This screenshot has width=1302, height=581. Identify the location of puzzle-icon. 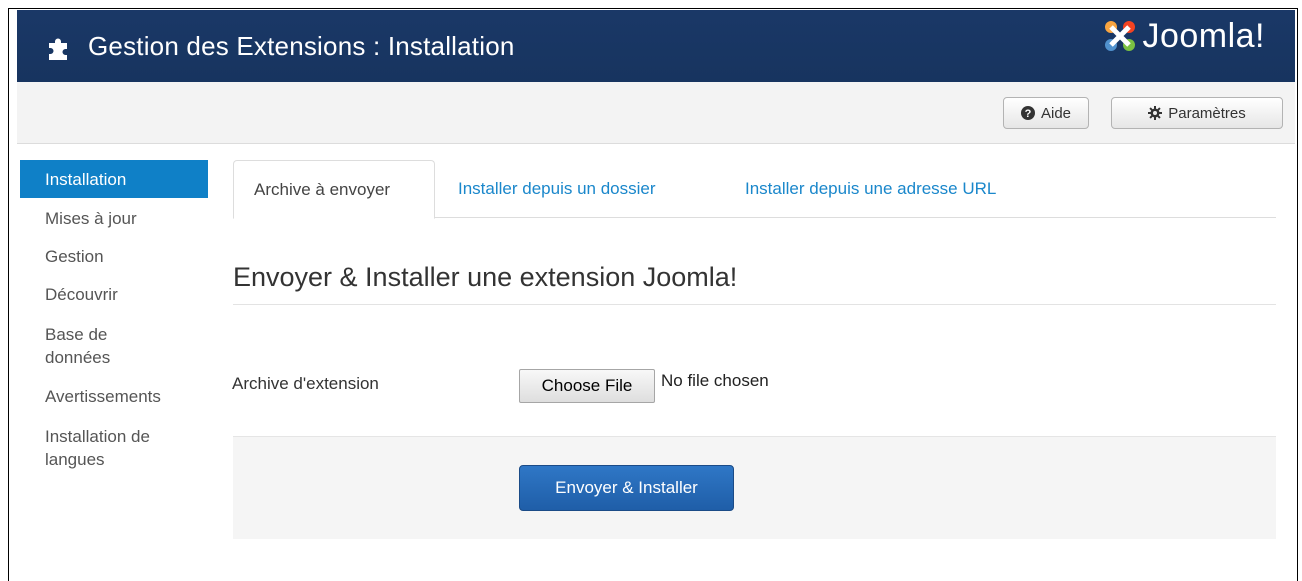
(58, 49).